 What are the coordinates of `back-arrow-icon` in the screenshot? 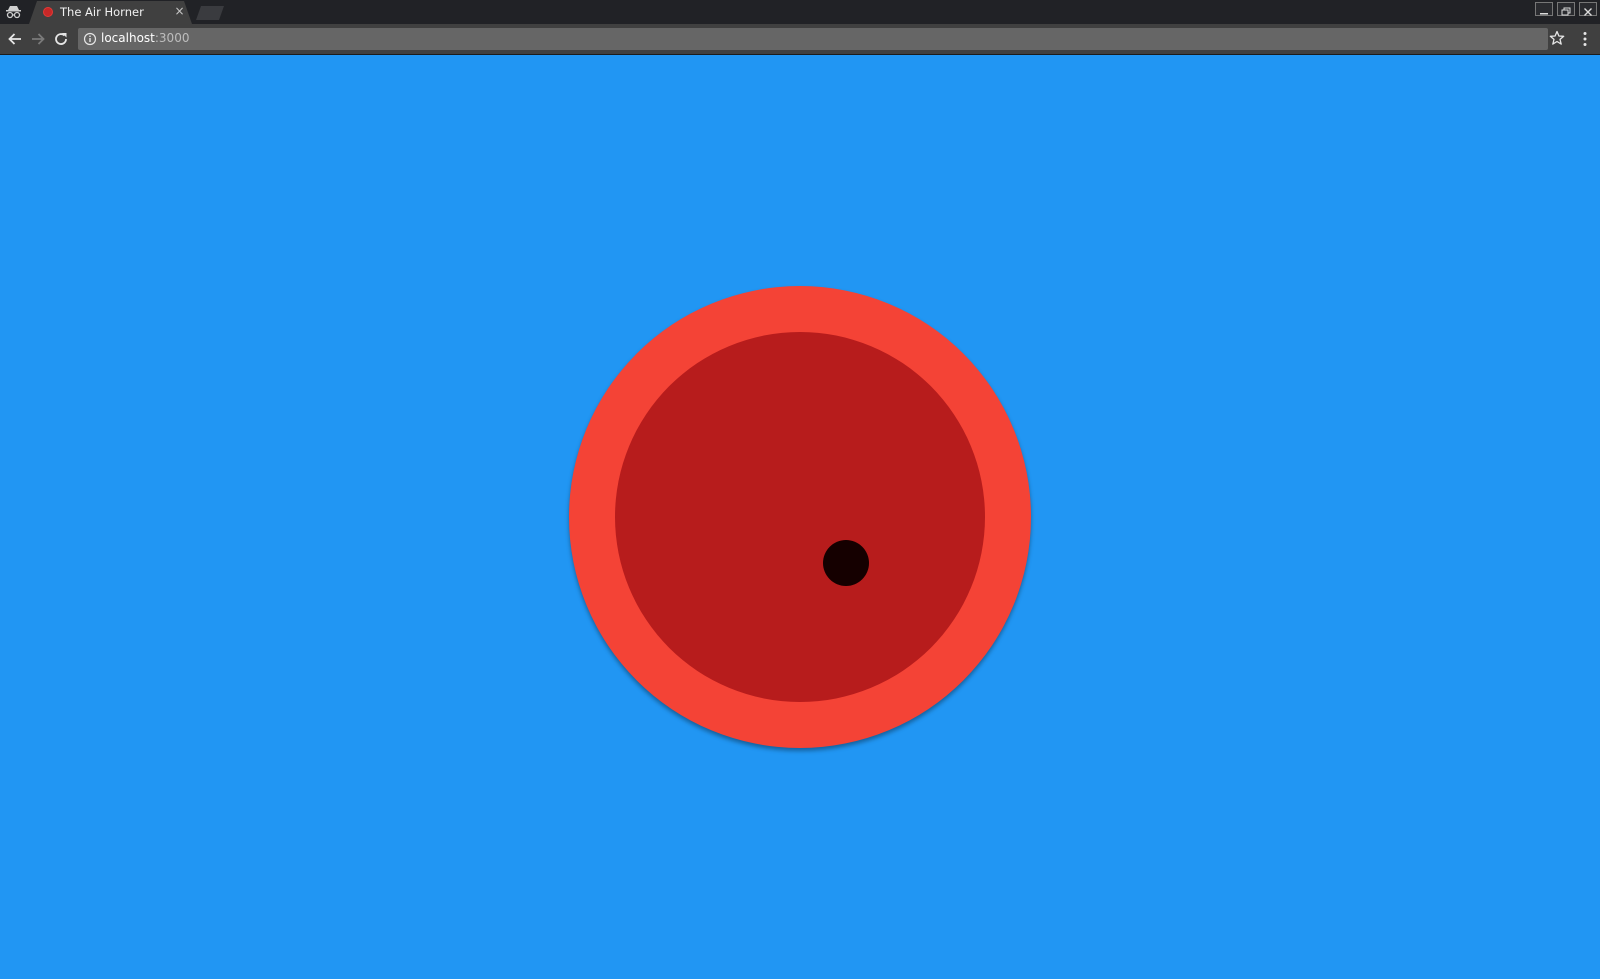 It's located at (15, 39).